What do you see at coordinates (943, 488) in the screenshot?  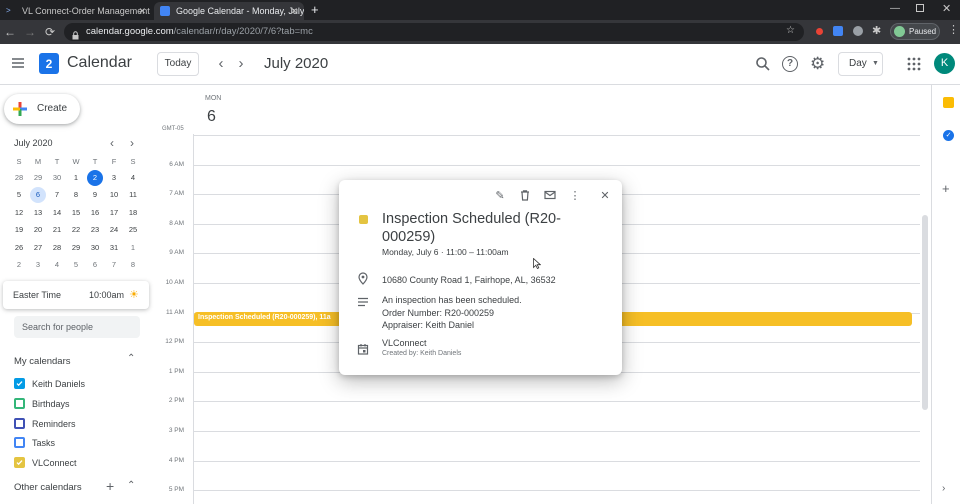 I see `expand-panel-icon: ›` at bounding box center [943, 488].